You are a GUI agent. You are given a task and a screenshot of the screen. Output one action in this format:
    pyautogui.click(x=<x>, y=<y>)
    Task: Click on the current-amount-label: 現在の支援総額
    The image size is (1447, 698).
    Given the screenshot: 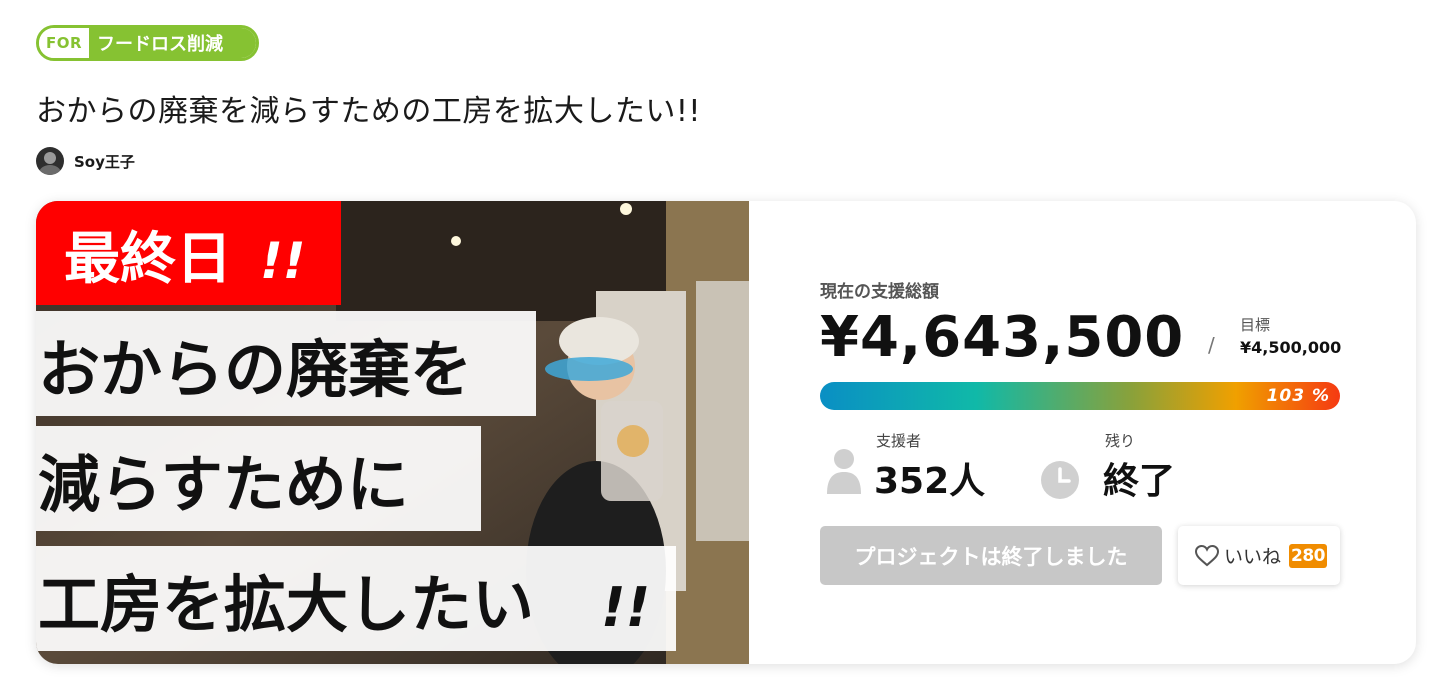 What is the action you would take?
    pyautogui.click(x=879, y=292)
    